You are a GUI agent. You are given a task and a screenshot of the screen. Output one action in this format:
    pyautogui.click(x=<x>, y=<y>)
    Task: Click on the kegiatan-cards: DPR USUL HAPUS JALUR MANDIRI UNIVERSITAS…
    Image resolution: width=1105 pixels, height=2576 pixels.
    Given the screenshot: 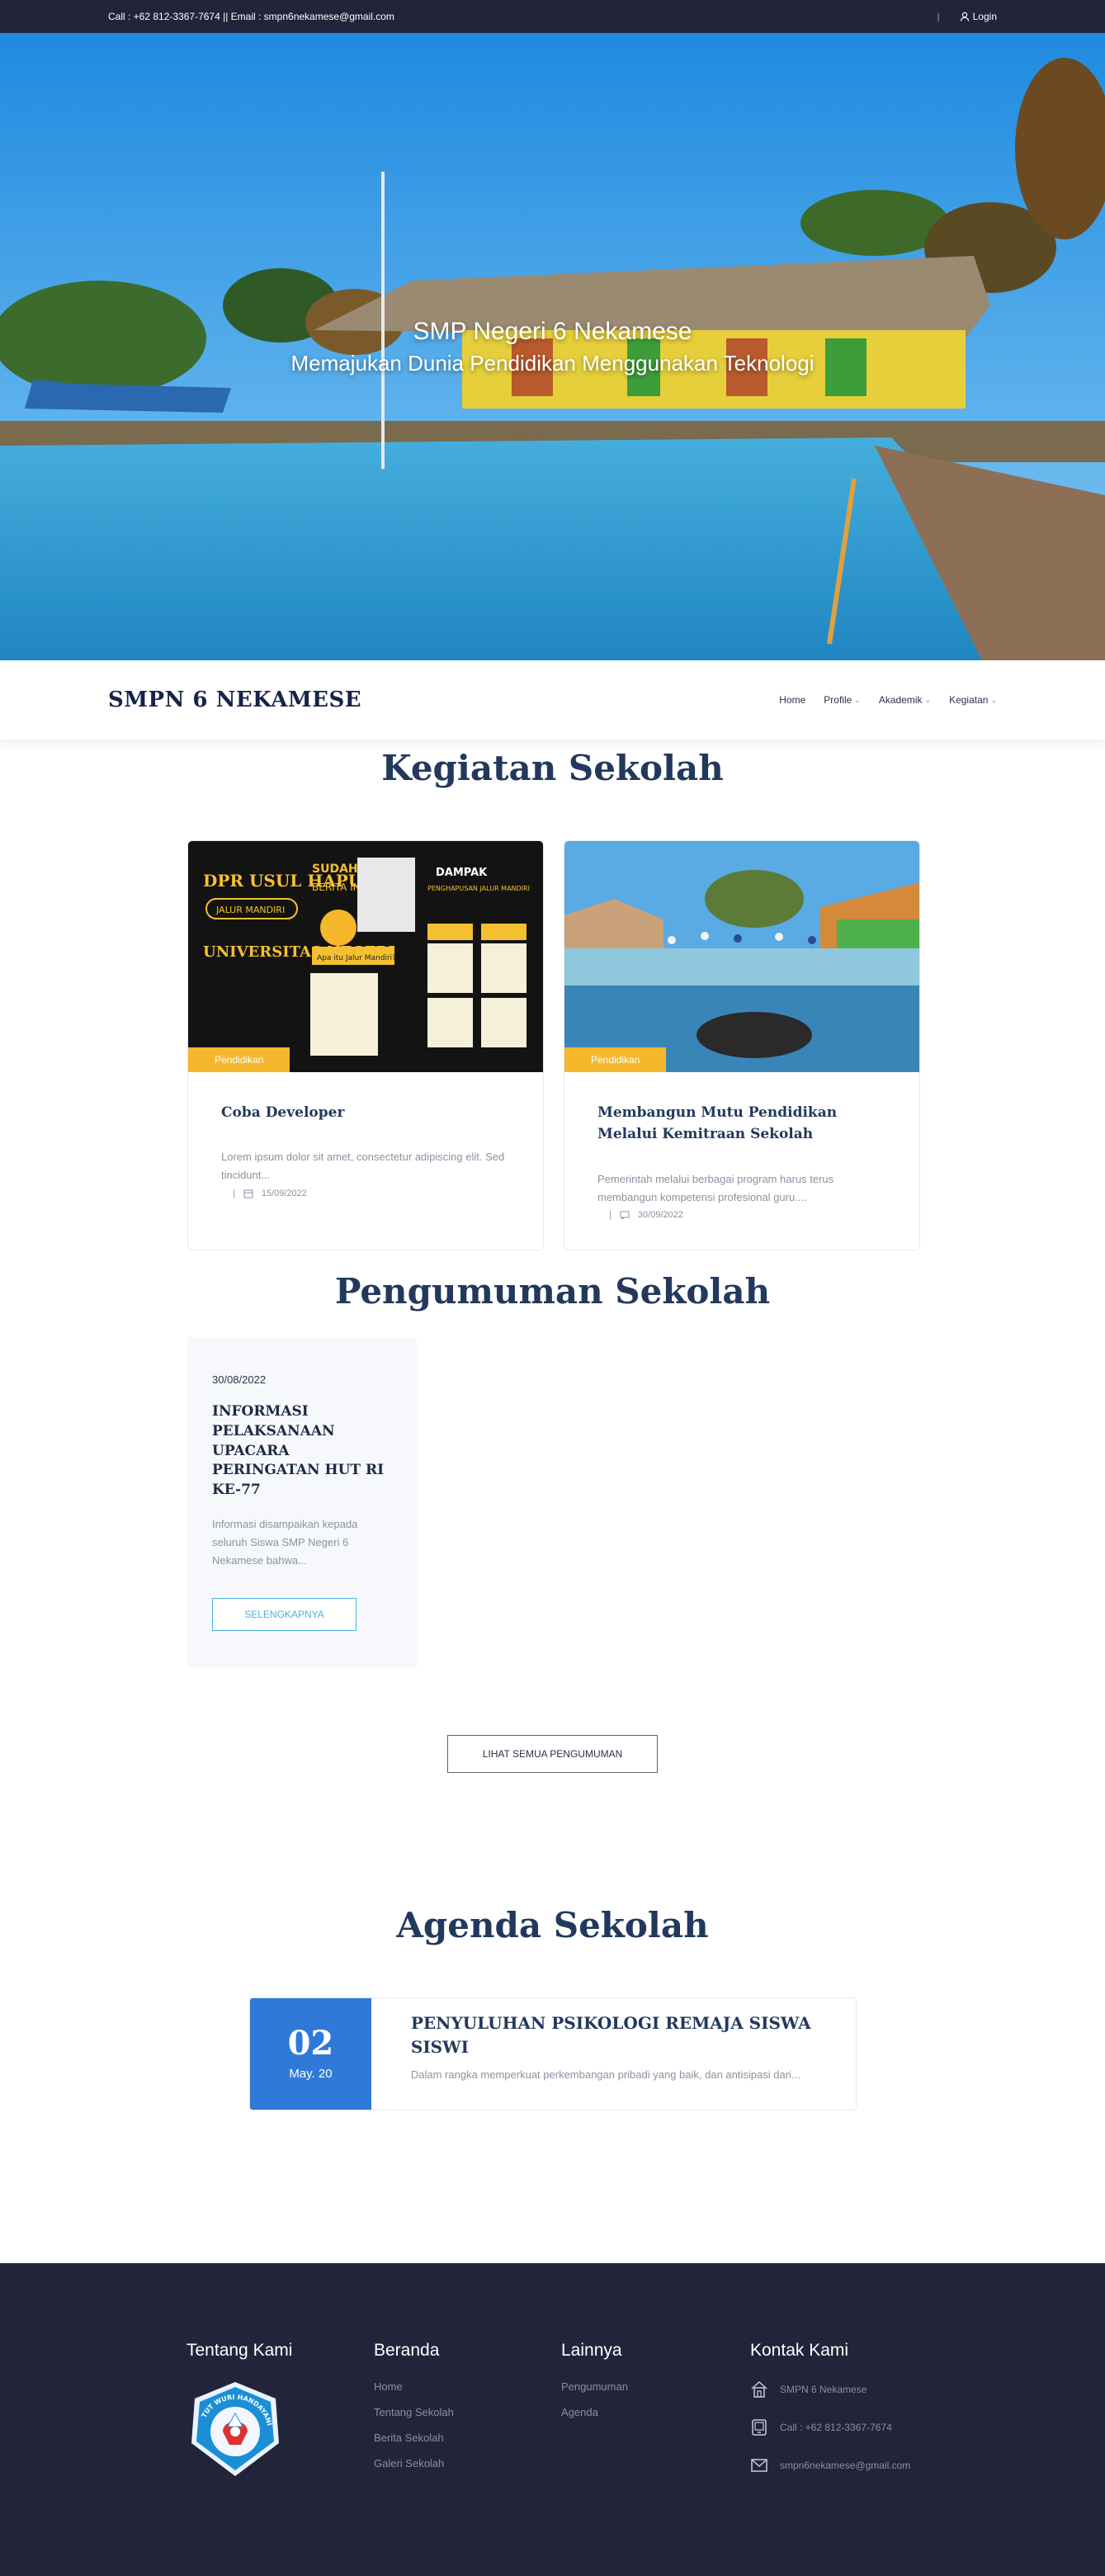 What is the action you would take?
    pyautogui.click(x=553, y=1045)
    